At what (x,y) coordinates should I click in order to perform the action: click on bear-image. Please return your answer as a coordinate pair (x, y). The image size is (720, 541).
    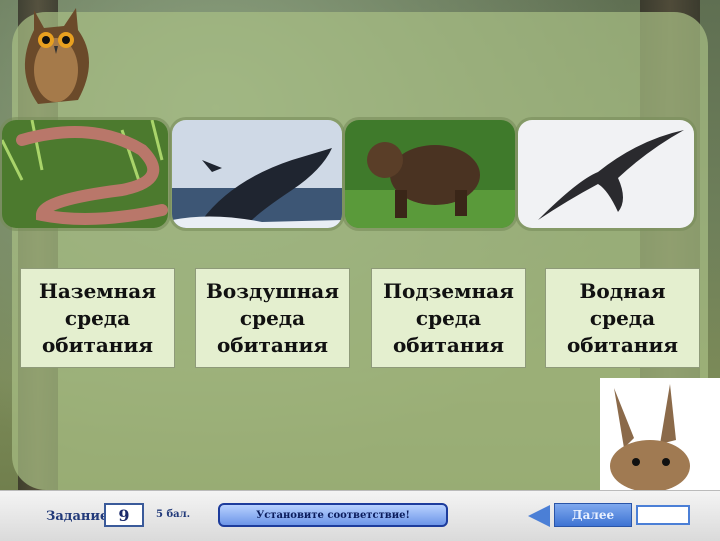
    Looking at the image, I should click on (430, 174).